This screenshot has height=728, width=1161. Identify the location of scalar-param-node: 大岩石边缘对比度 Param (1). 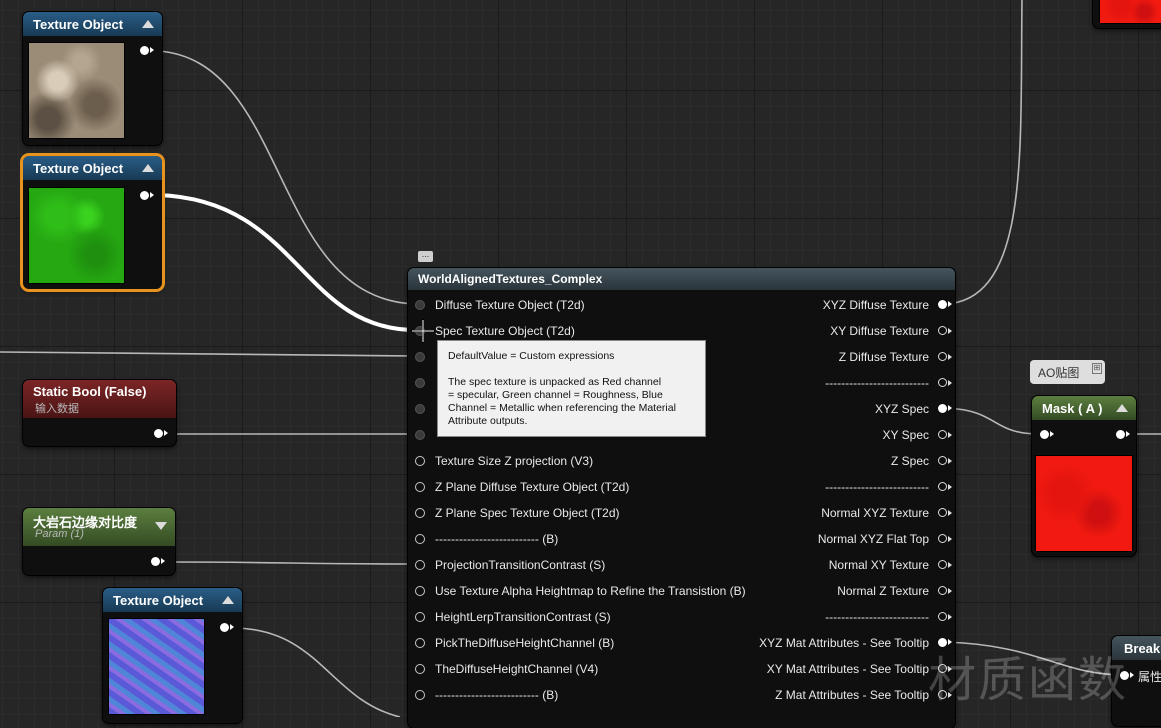
(99, 541).